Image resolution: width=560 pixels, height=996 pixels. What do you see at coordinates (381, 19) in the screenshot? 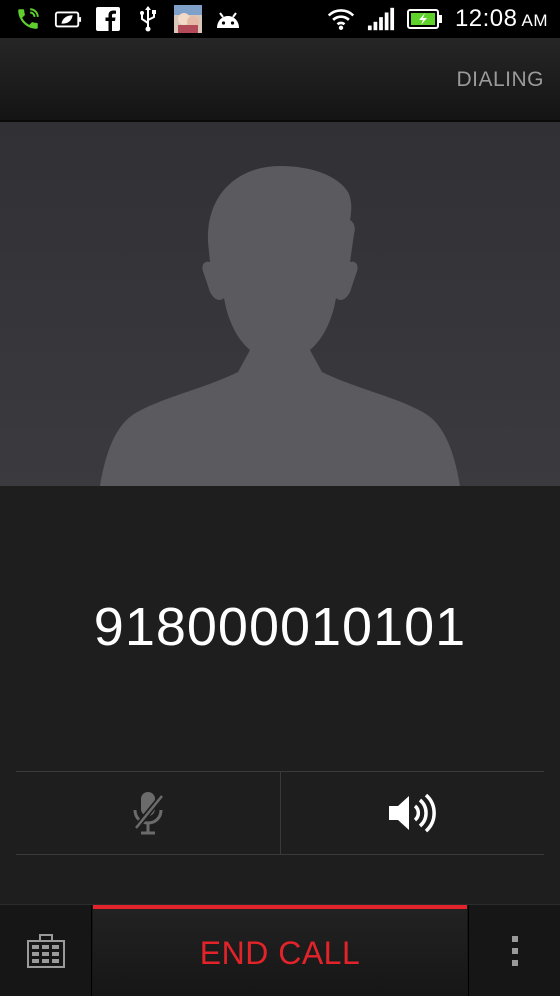
I see `signal-icon` at bounding box center [381, 19].